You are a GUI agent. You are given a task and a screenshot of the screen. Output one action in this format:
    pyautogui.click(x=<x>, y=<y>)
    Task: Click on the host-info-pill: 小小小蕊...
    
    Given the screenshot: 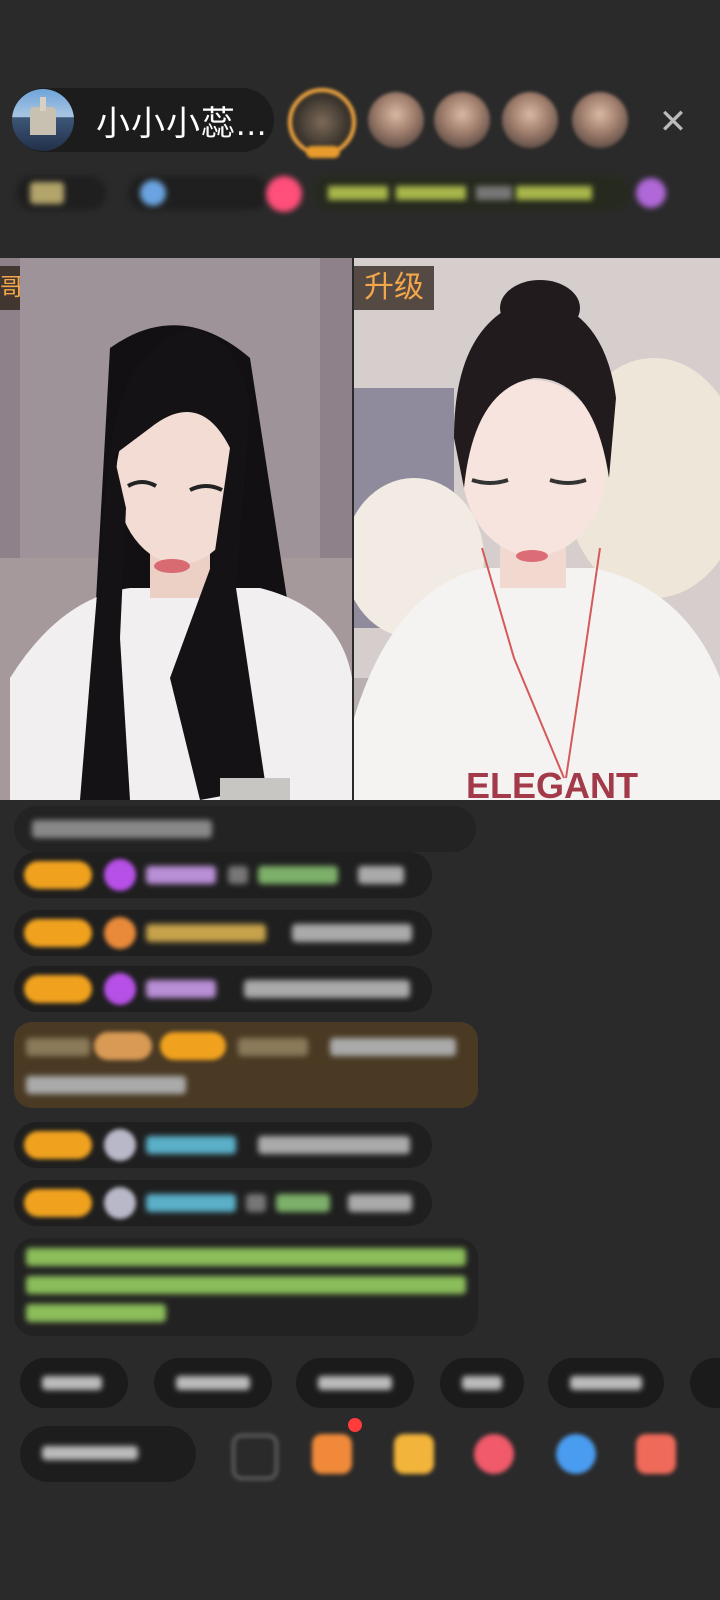 What is the action you would take?
    pyautogui.click(x=143, y=120)
    